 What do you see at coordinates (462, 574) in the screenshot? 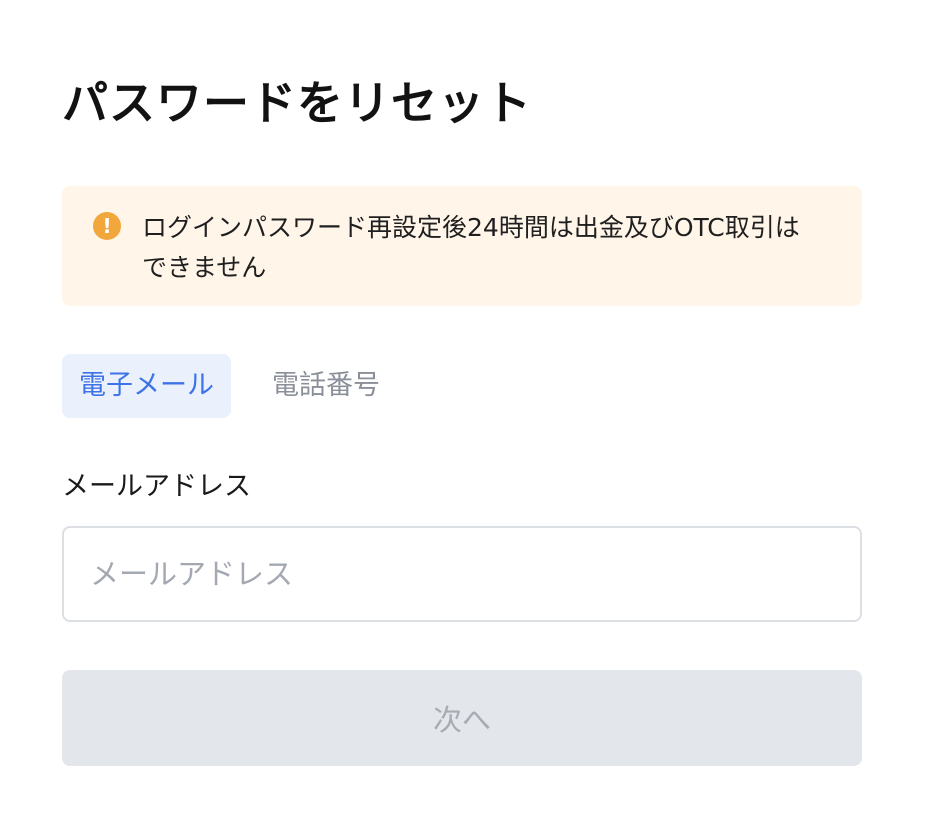
I see `email-field` at bounding box center [462, 574].